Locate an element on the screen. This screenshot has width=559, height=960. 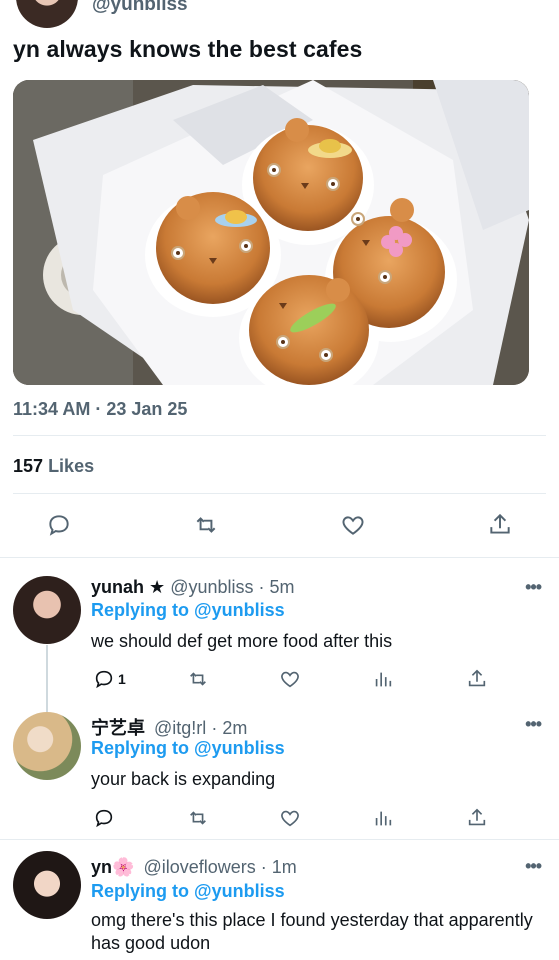
tweet-header: @yunbliss is located at coordinates (279, 15).